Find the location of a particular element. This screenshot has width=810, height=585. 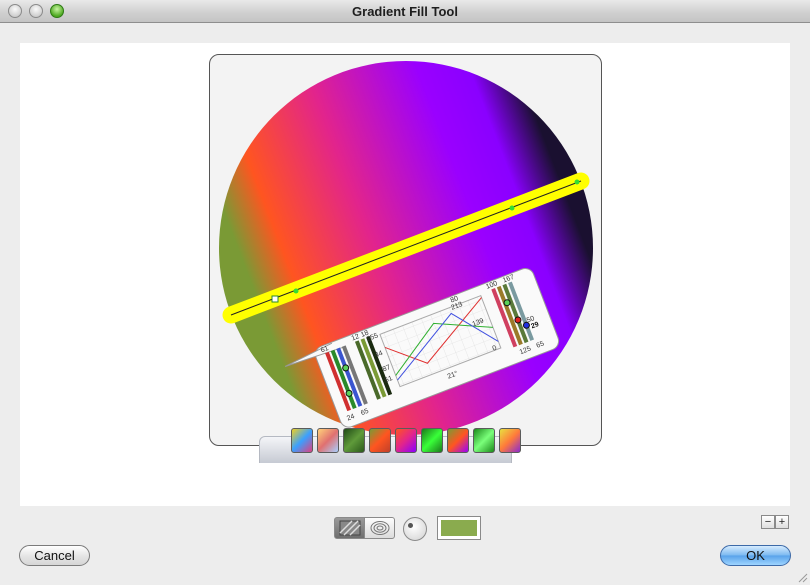

ok-button: OK is located at coordinates (755, 555).